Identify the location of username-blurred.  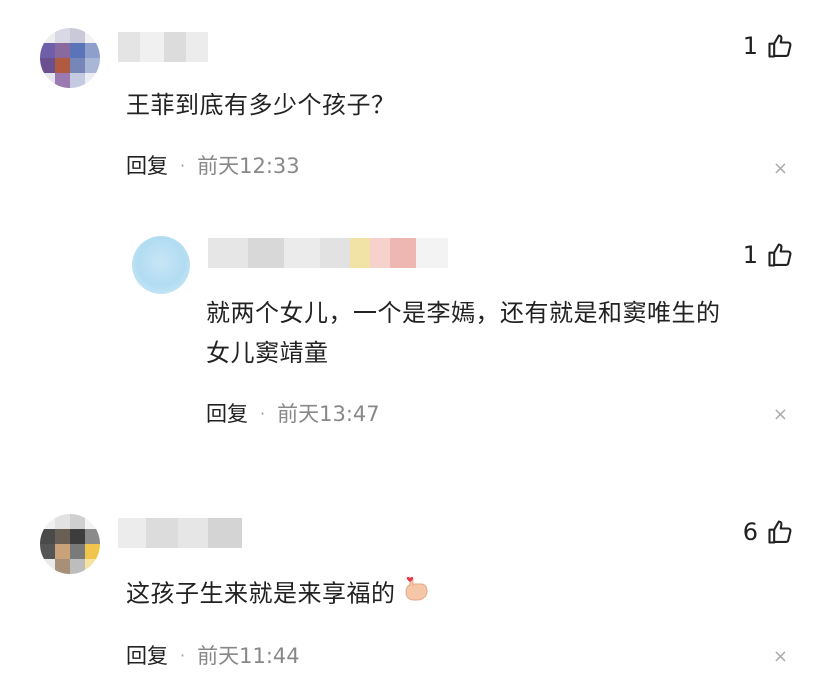
(180, 533).